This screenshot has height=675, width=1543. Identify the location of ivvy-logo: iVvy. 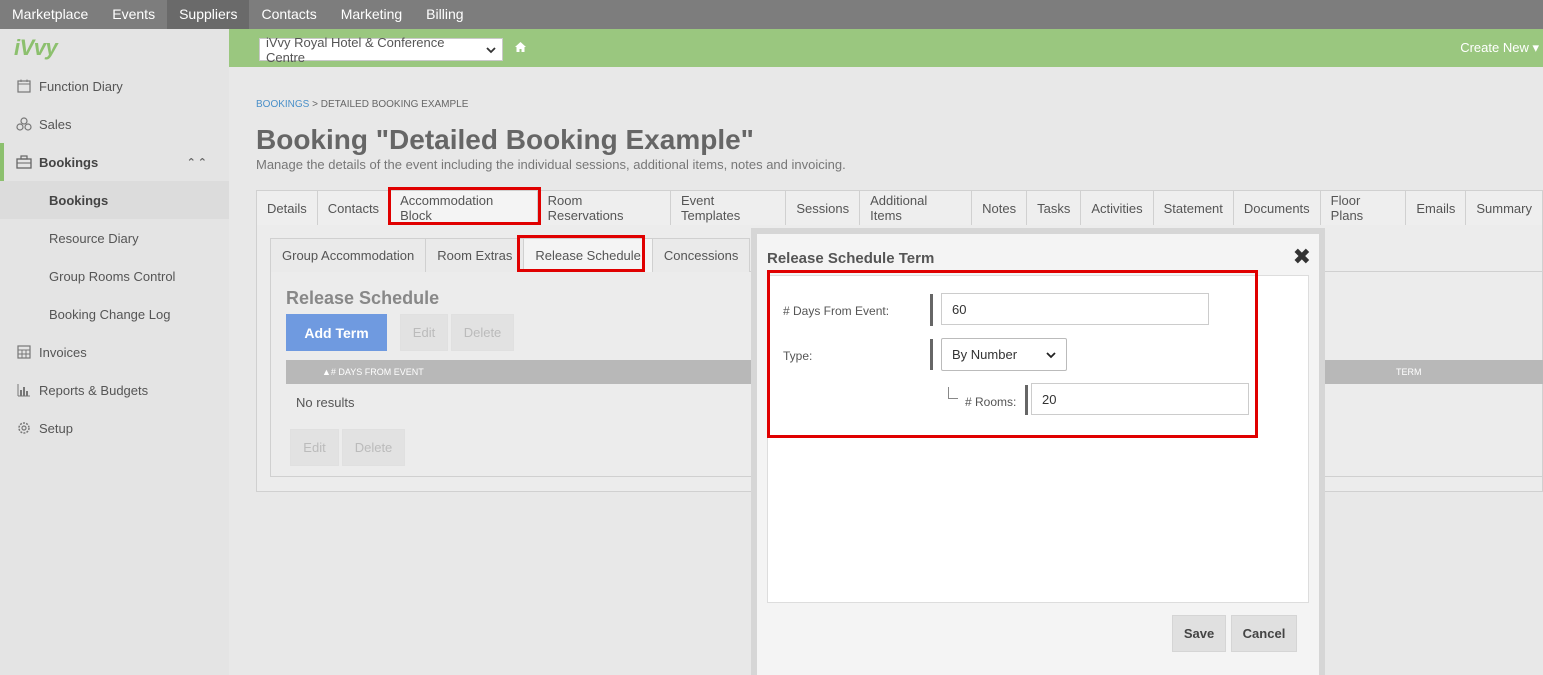
(36, 48).